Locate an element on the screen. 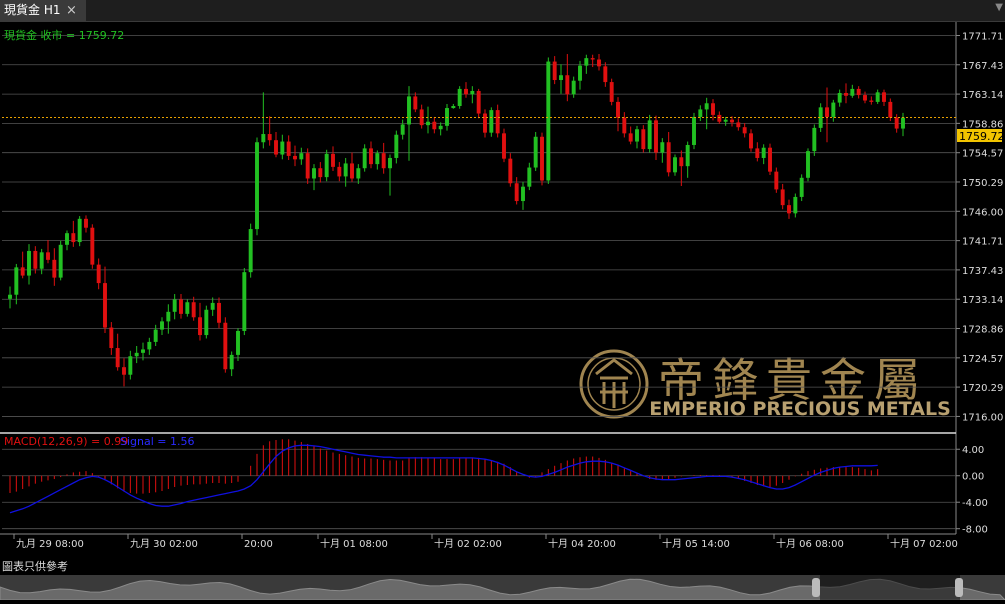 The image size is (1005, 604). time-tick-label: 十月 04 20:00 is located at coordinates (582, 543).